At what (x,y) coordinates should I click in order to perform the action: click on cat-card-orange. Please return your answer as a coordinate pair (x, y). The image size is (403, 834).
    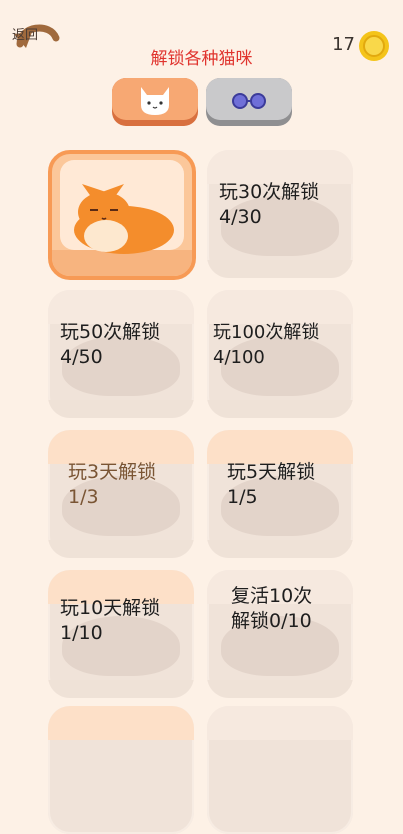
    Looking at the image, I should click on (122, 215).